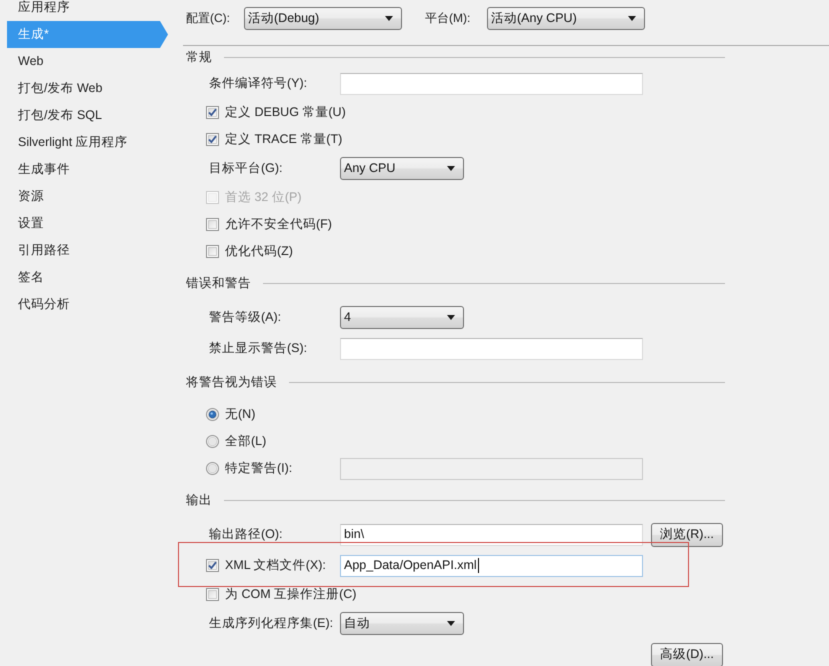 Image resolution: width=829 pixels, height=666 pixels. Describe the element at coordinates (323, 18) in the screenshot. I see `dropdown: 活动(Debug)` at that location.